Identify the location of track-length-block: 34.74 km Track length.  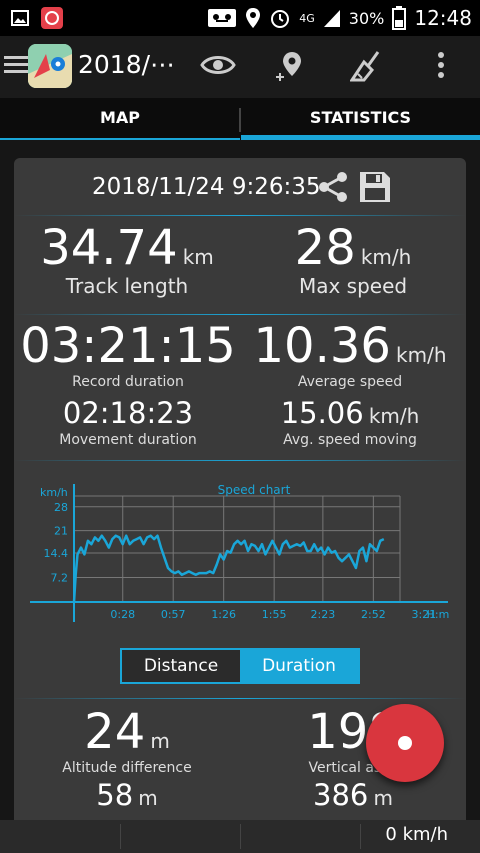
(127, 259).